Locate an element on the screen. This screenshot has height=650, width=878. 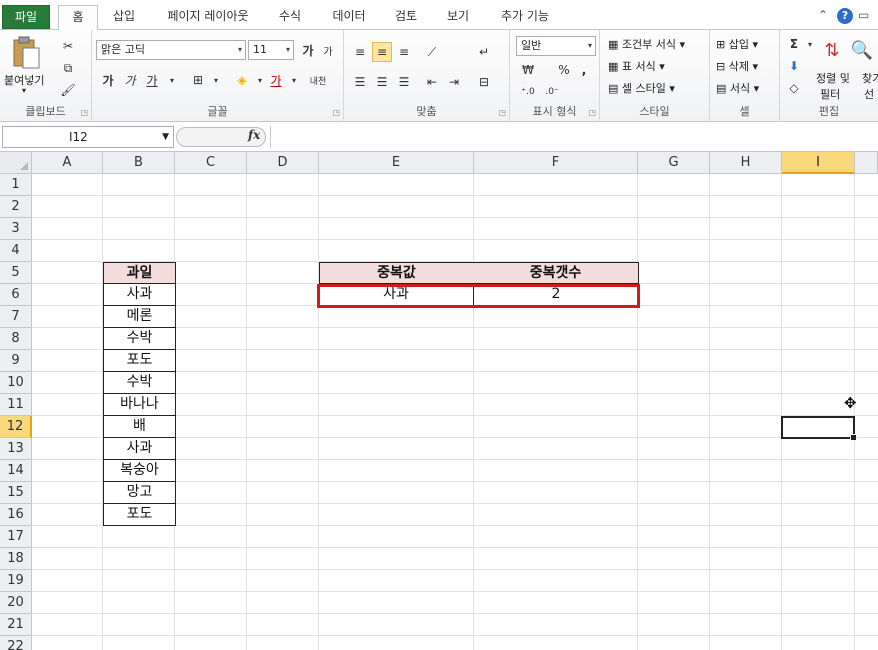
row-header-13: 13 is located at coordinates (16, 449).